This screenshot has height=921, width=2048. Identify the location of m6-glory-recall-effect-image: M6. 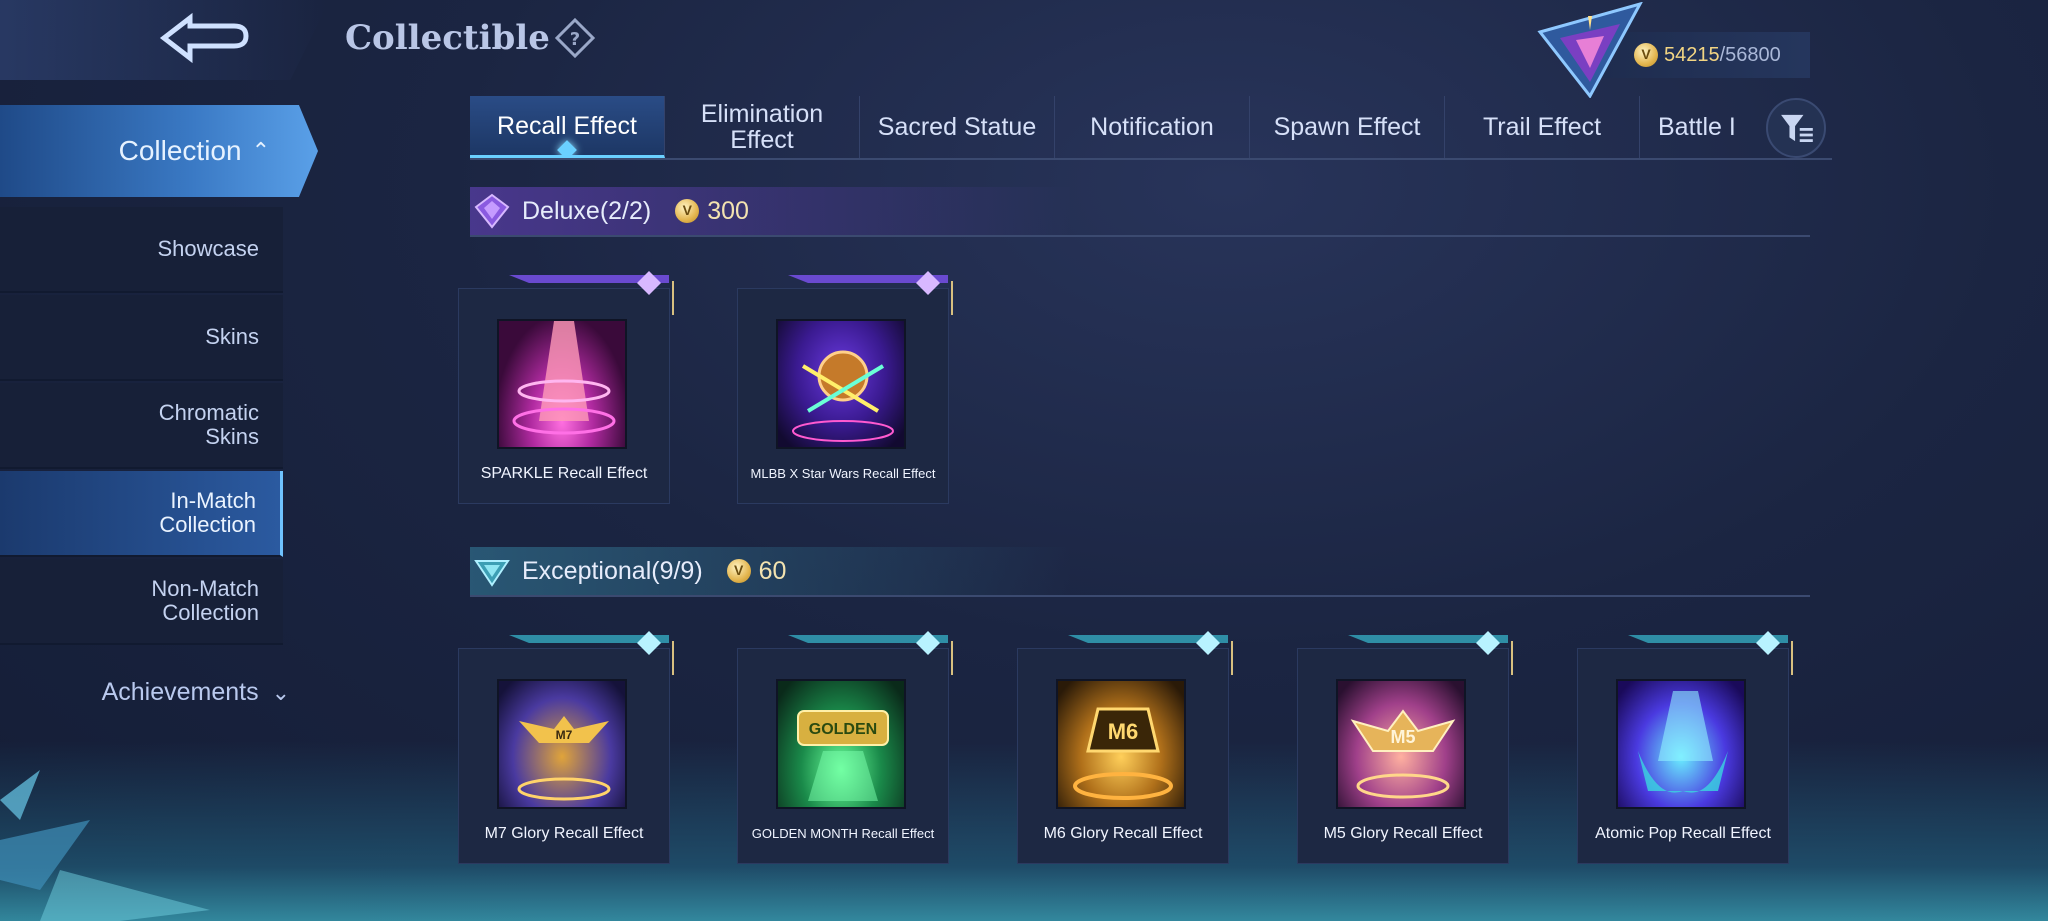
(1121, 744).